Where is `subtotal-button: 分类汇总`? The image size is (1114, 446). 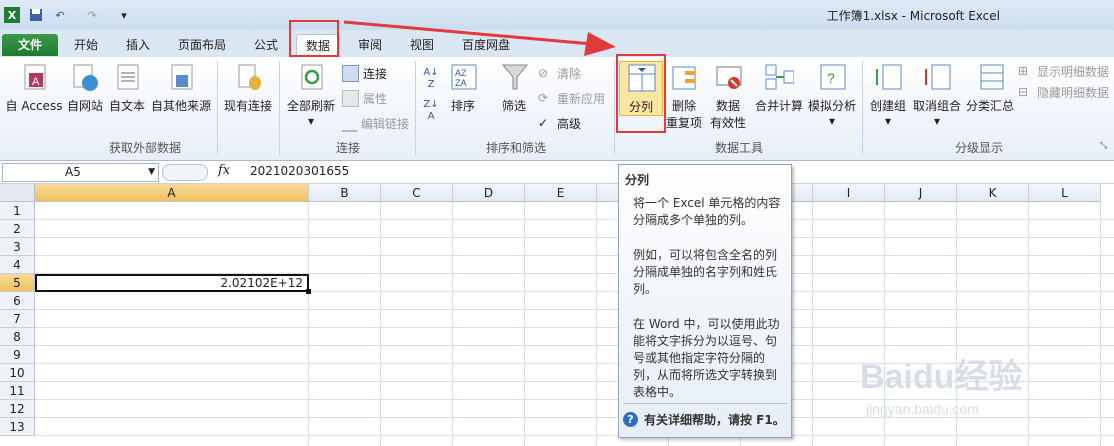
subtotal-button: 分类汇总 is located at coordinates (990, 87).